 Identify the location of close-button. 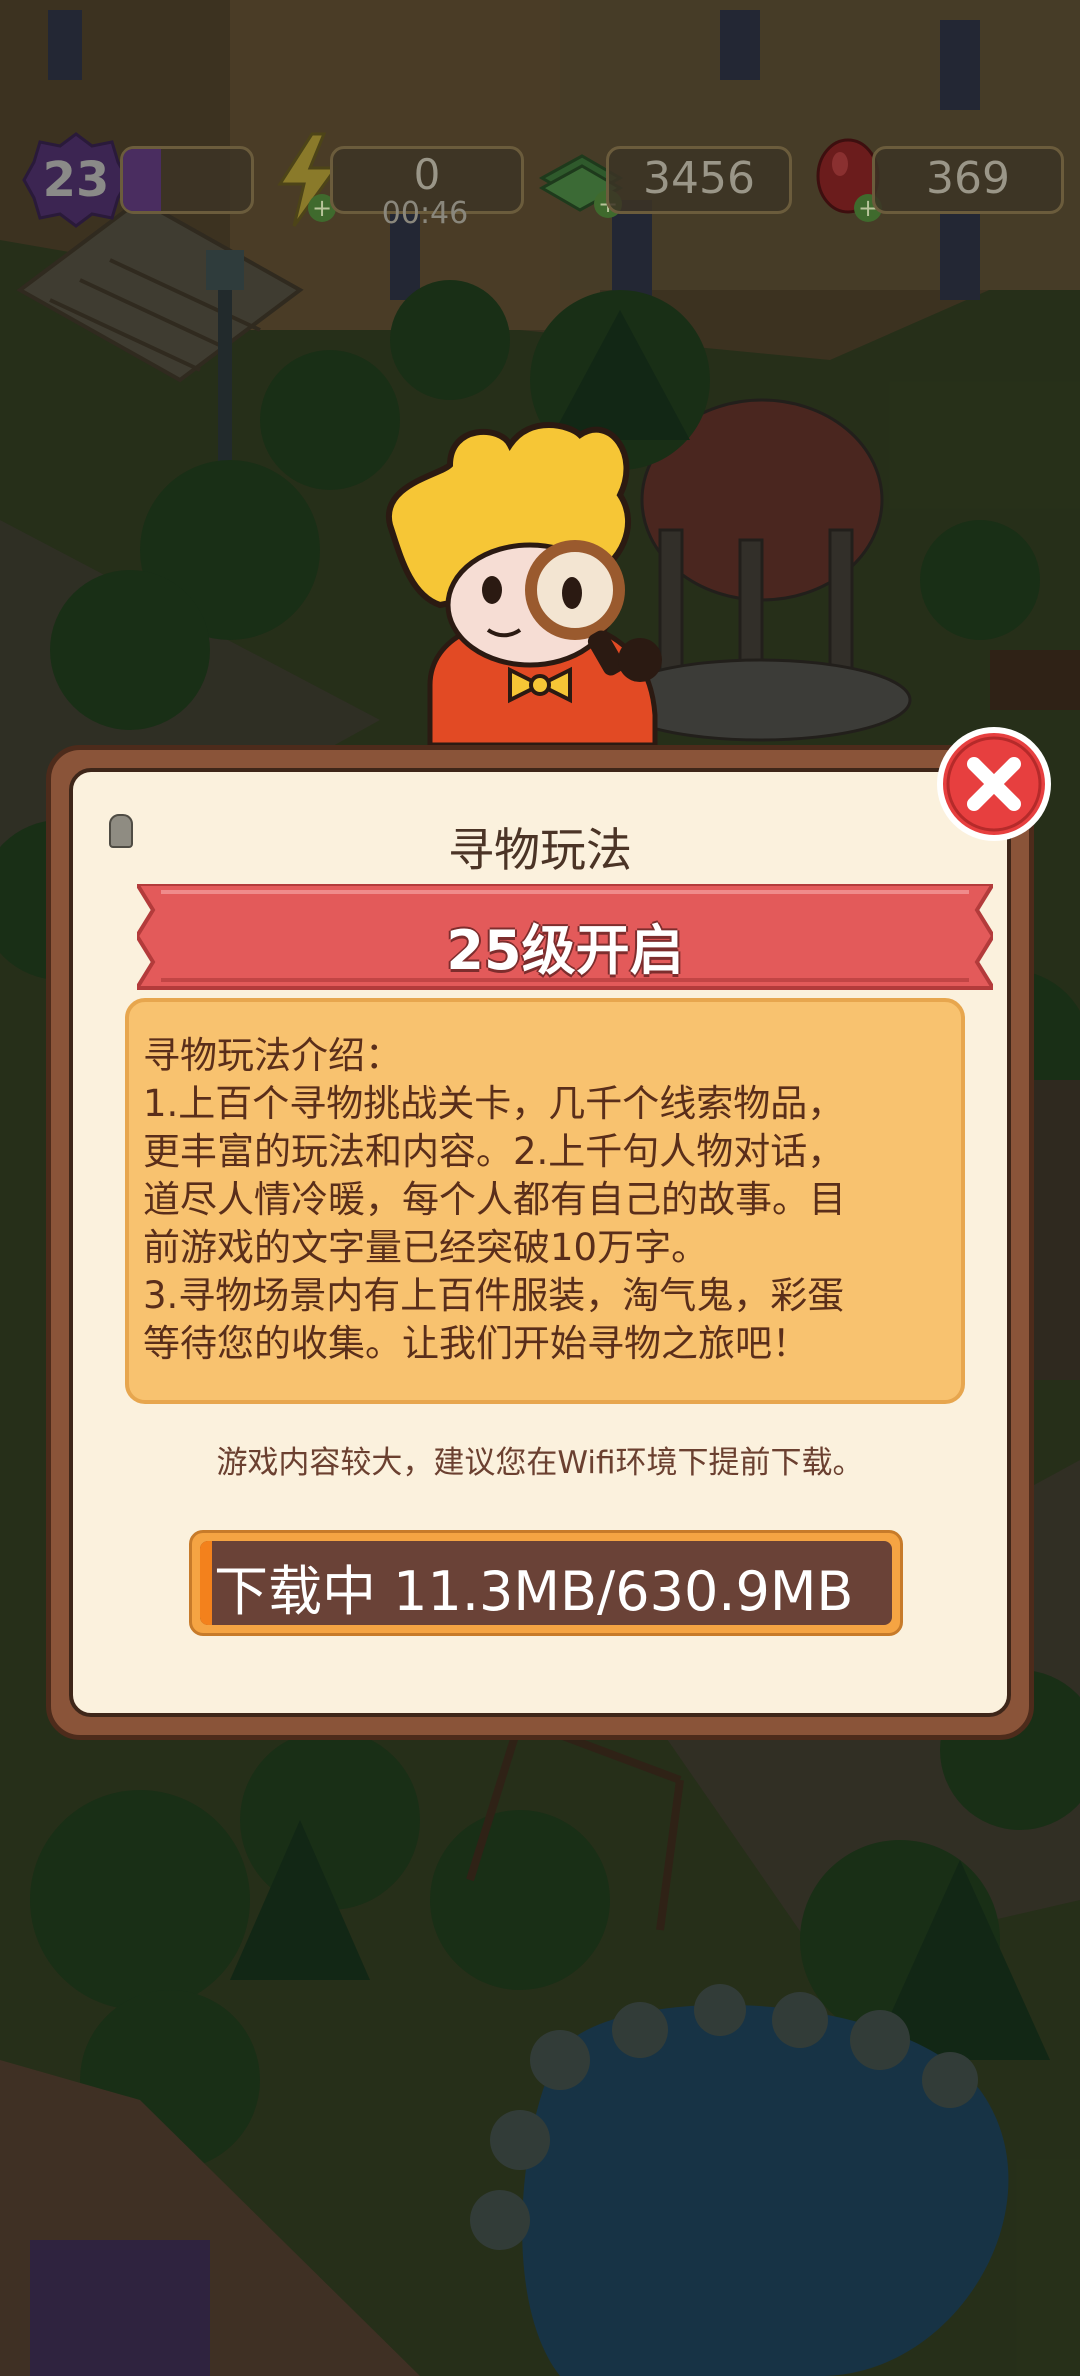
(994, 784).